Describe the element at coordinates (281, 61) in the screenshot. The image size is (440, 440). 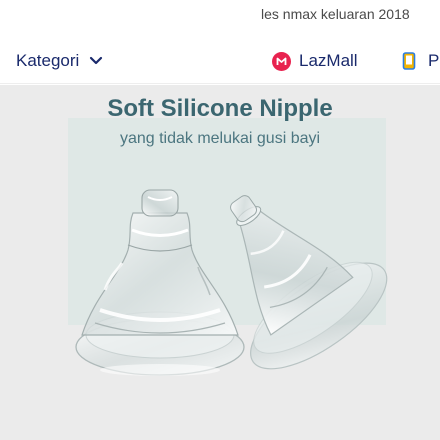
I see `lazmall-badge-icon` at that location.